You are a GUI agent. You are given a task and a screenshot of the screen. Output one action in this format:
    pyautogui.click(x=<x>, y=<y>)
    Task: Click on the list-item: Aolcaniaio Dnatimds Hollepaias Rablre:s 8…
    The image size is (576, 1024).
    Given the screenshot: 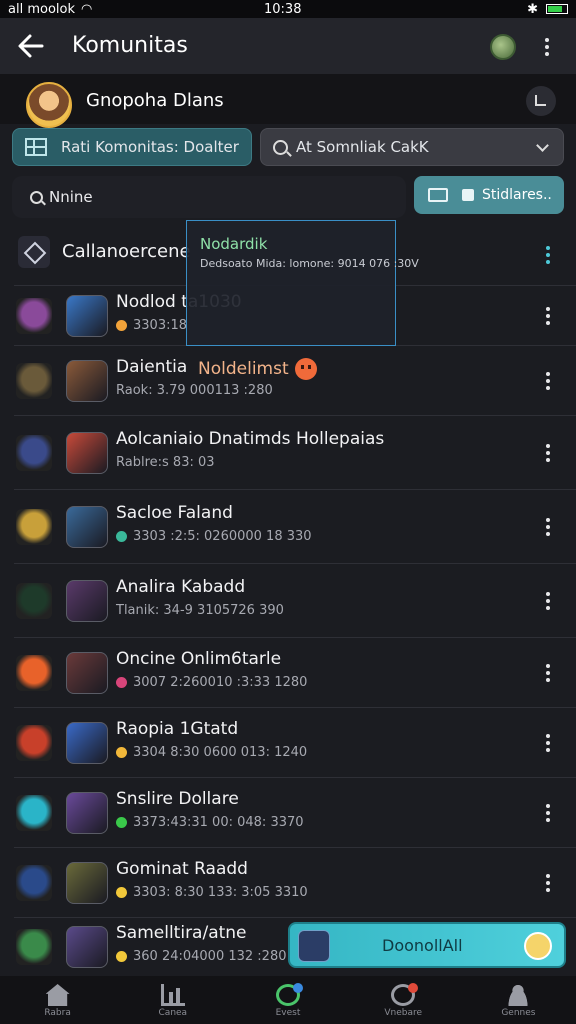 What is the action you would take?
    pyautogui.click(x=288, y=453)
    